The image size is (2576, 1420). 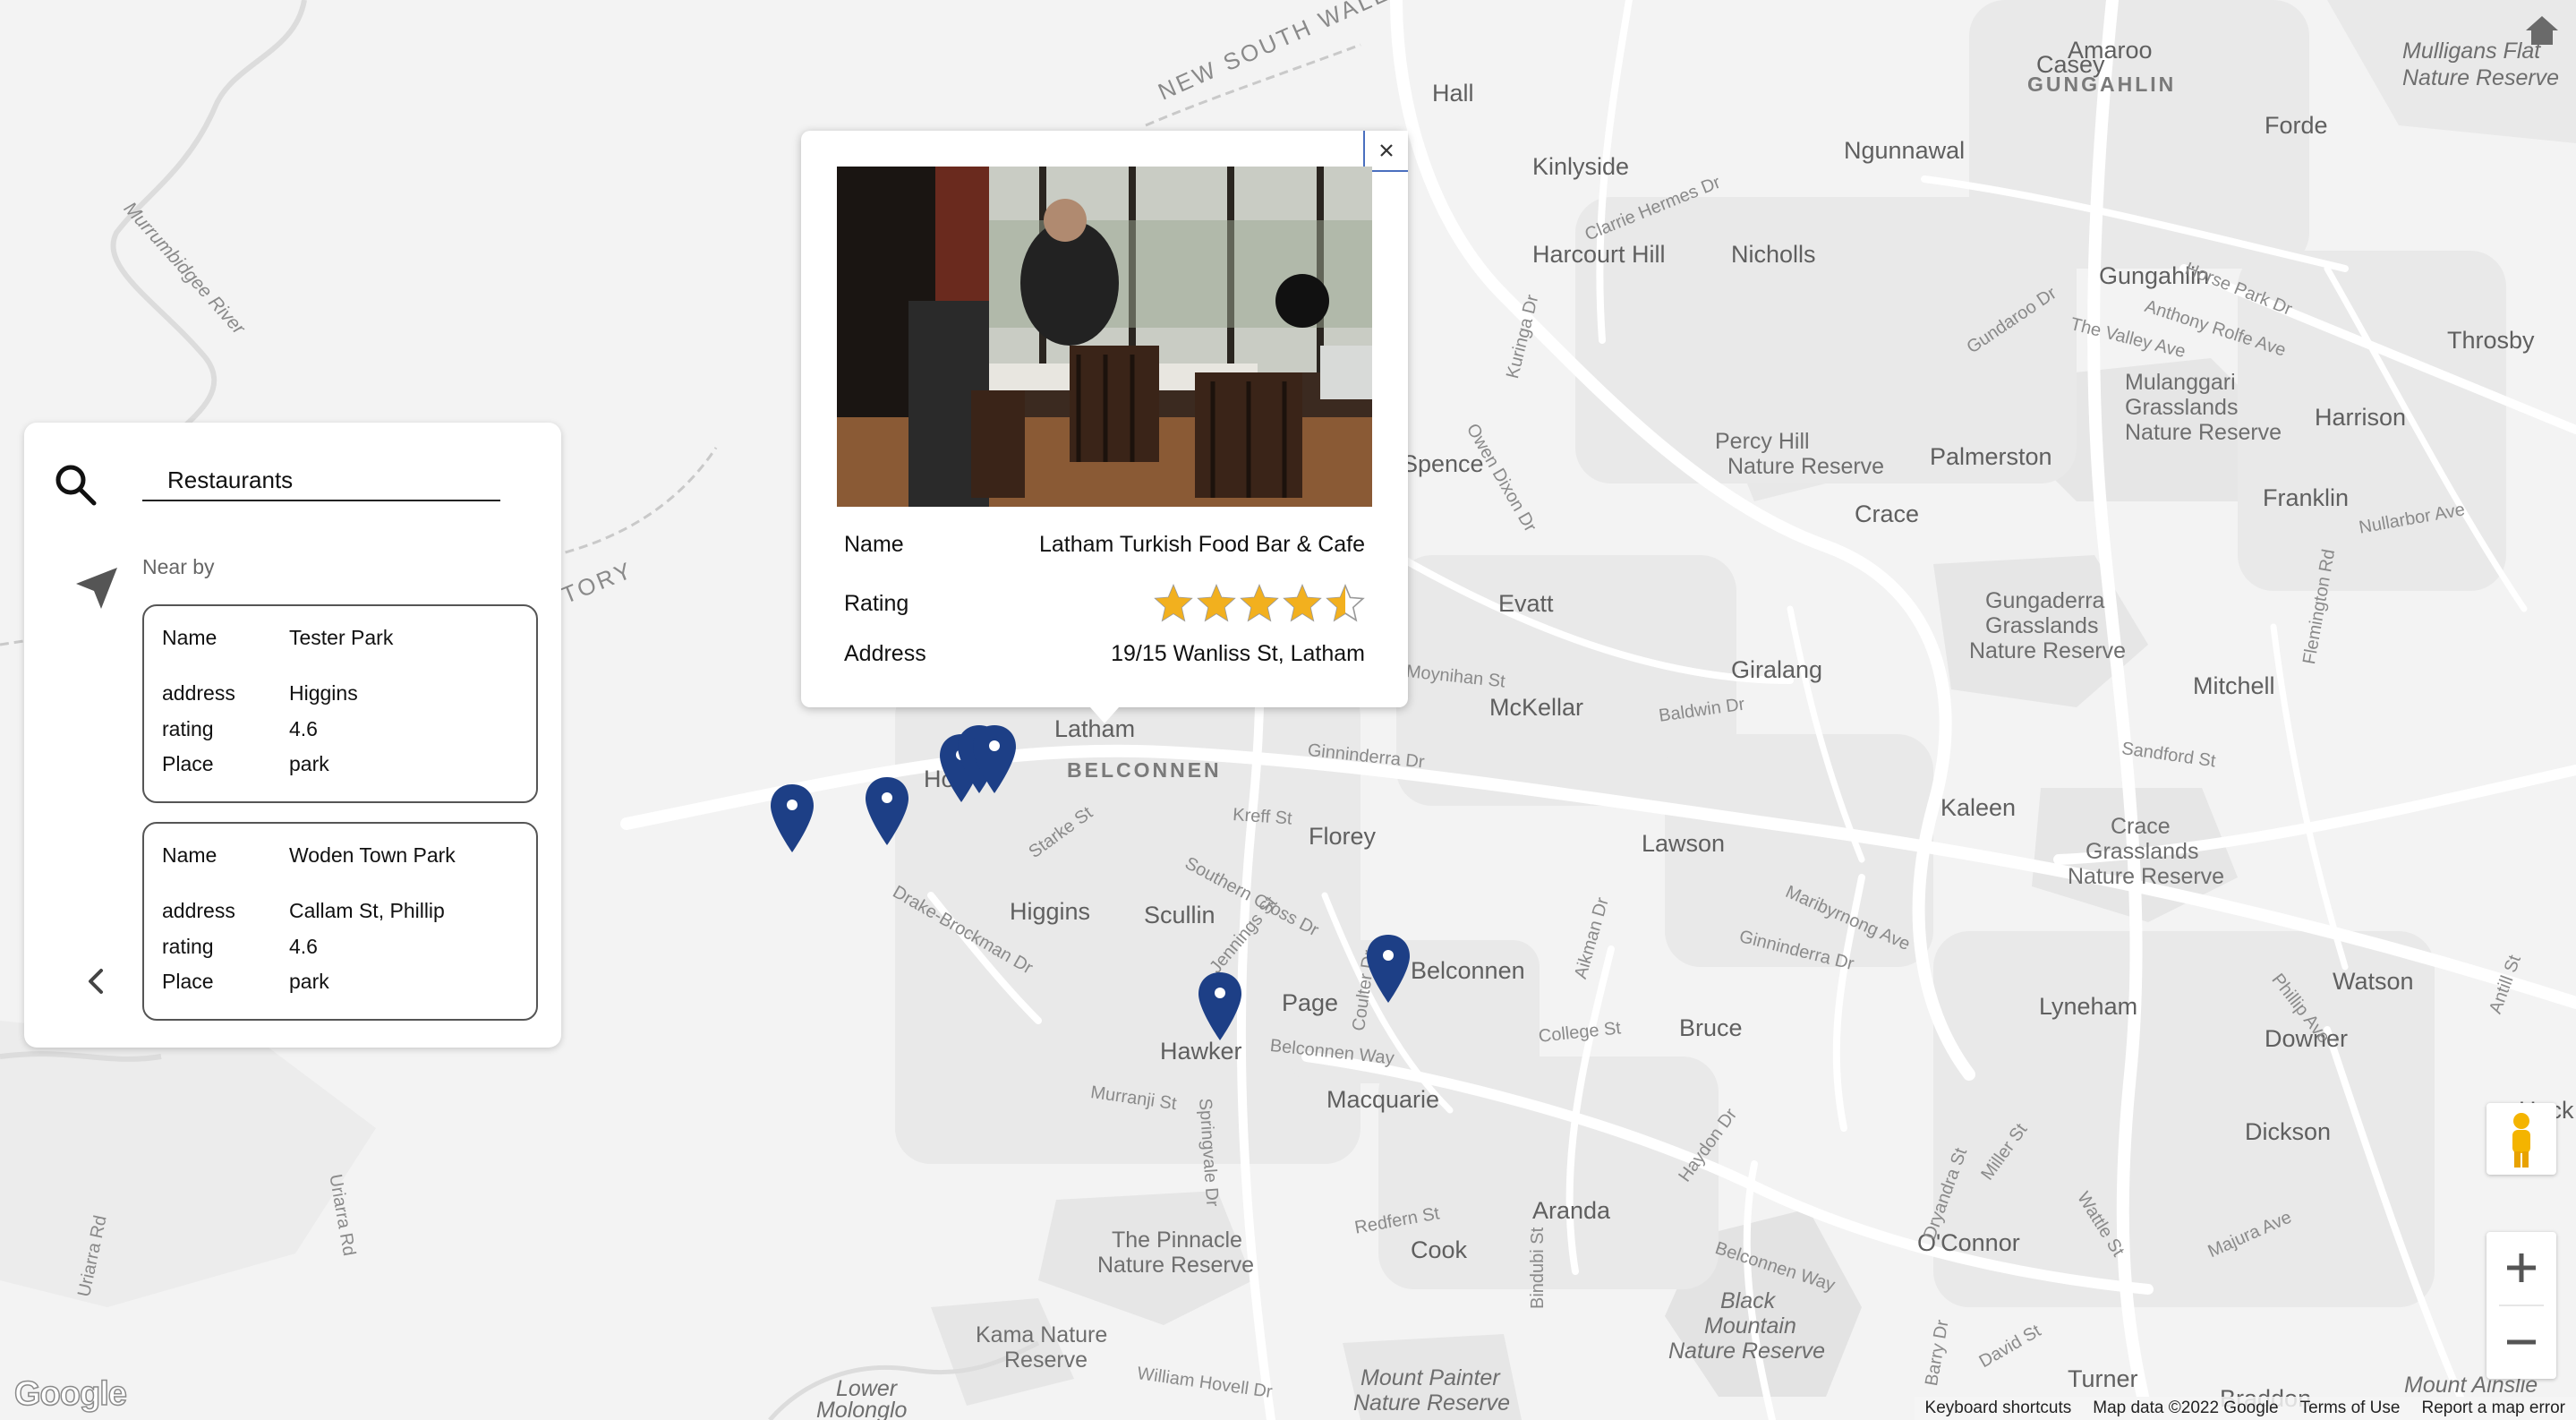 What do you see at coordinates (1999, 1409) in the screenshot?
I see `keyboard-shortcuts-link: Keyboard shortcuts` at bounding box center [1999, 1409].